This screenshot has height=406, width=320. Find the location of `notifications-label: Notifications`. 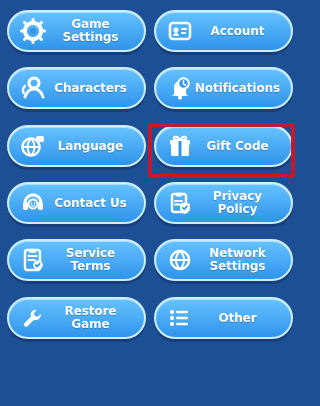

notifications-label: Notifications is located at coordinates (237, 87).